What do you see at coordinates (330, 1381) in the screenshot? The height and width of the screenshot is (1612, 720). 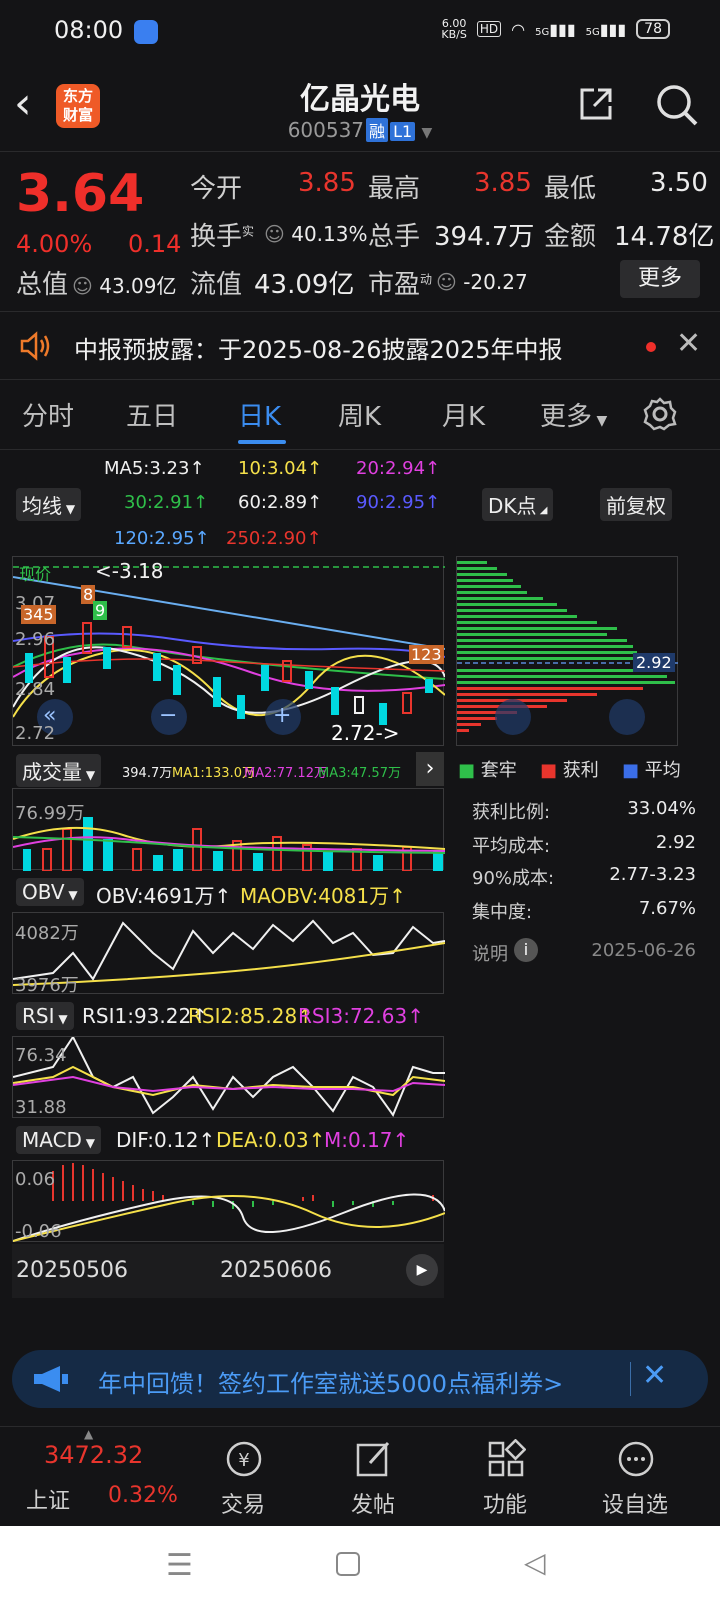 I see `promo-text: 年中回馈！签约工作室就送5000点福利券>` at bounding box center [330, 1381].